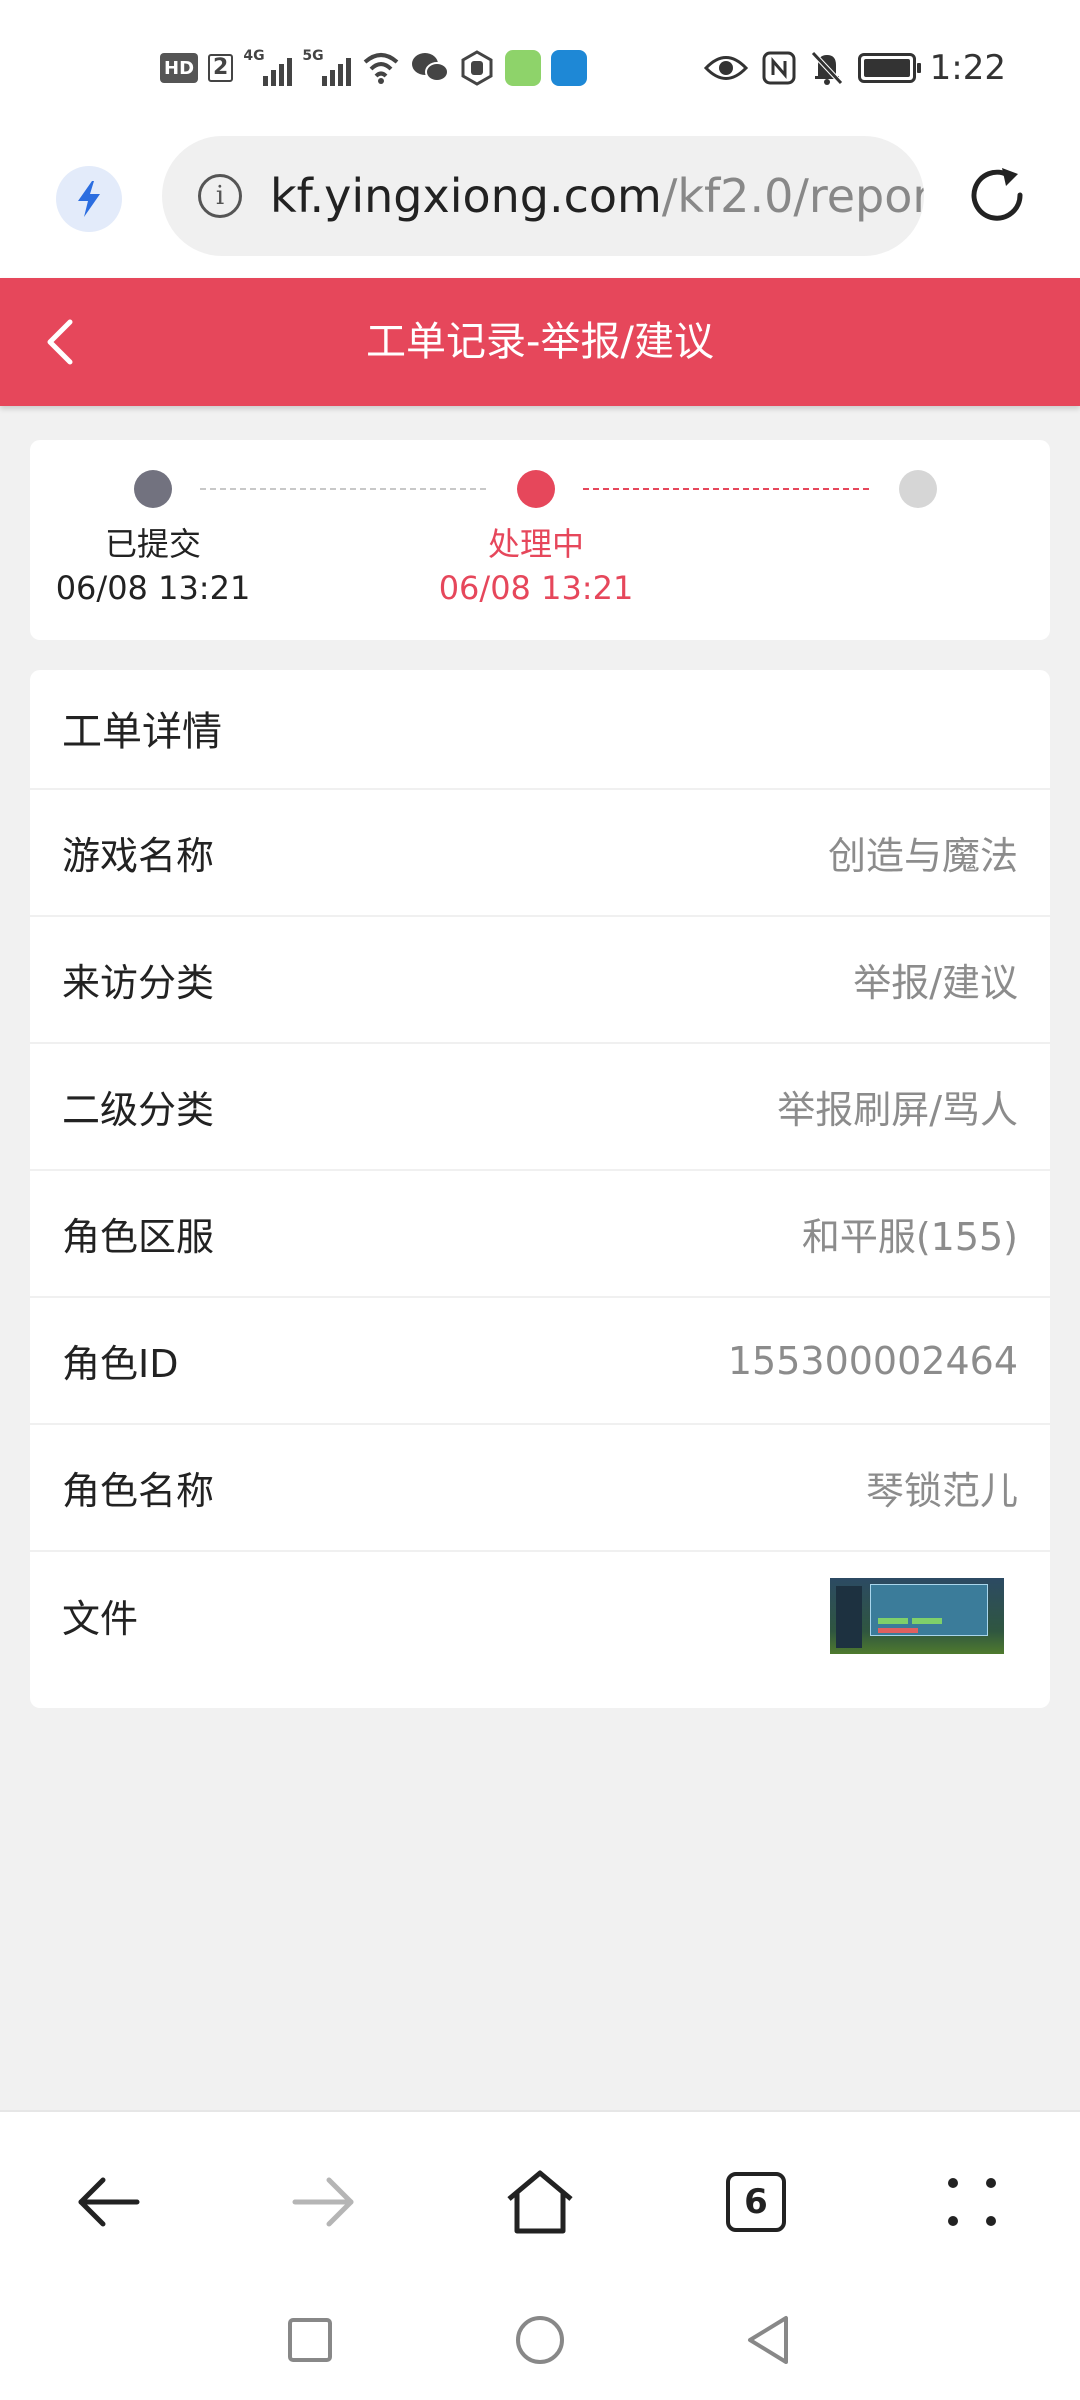 This screenshot has width=1080, height=2400. What do you see at coordinates (770, 2340) in the screenshot?
I see `back-triangle-icon` at bounding box center [770, 2340].